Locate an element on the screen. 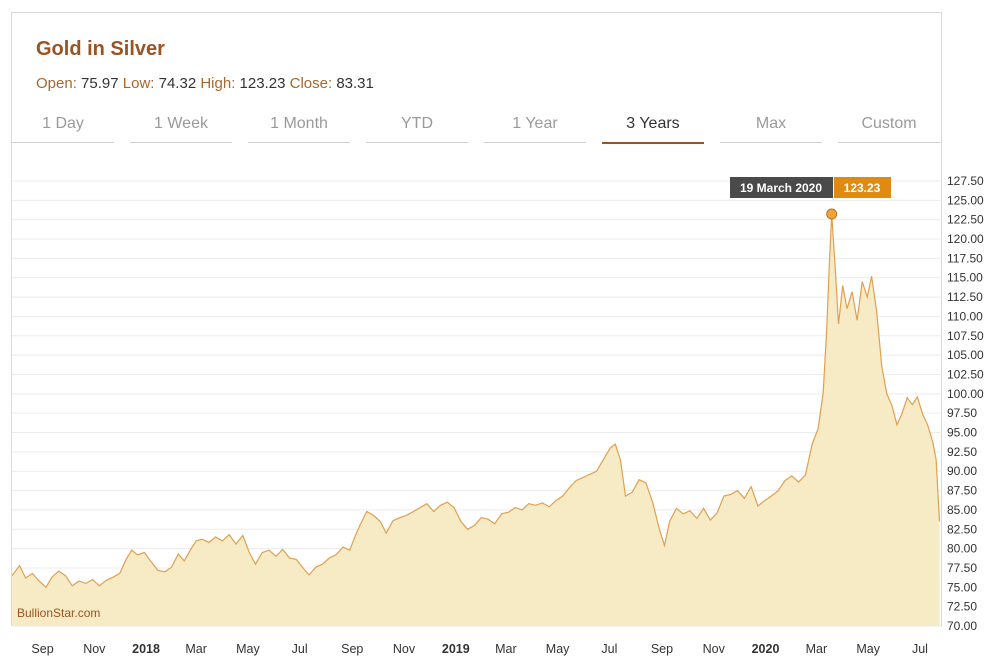  y-tick-label: 122.50 is located at coordinates (965, 220).